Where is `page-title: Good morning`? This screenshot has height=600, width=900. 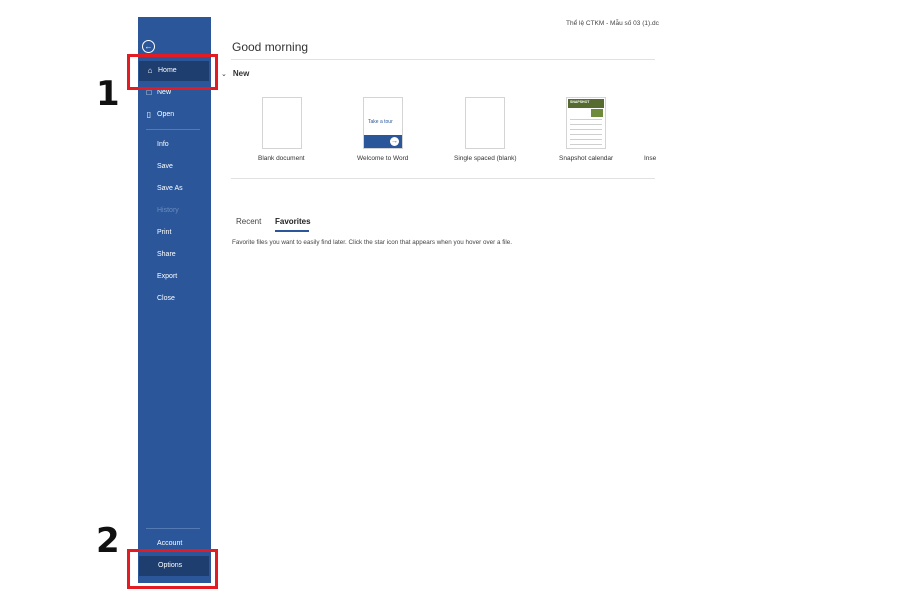 page-title: Good morning is located at coordinates (270, 47).